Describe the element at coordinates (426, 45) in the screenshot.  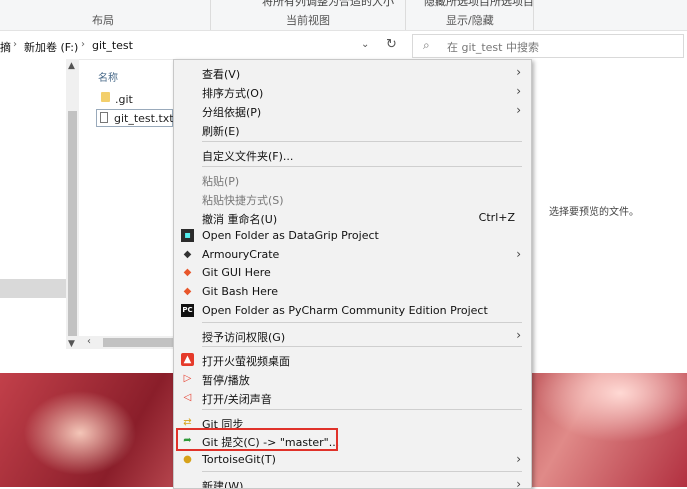
I see `search-icon: ⌕` at that location.